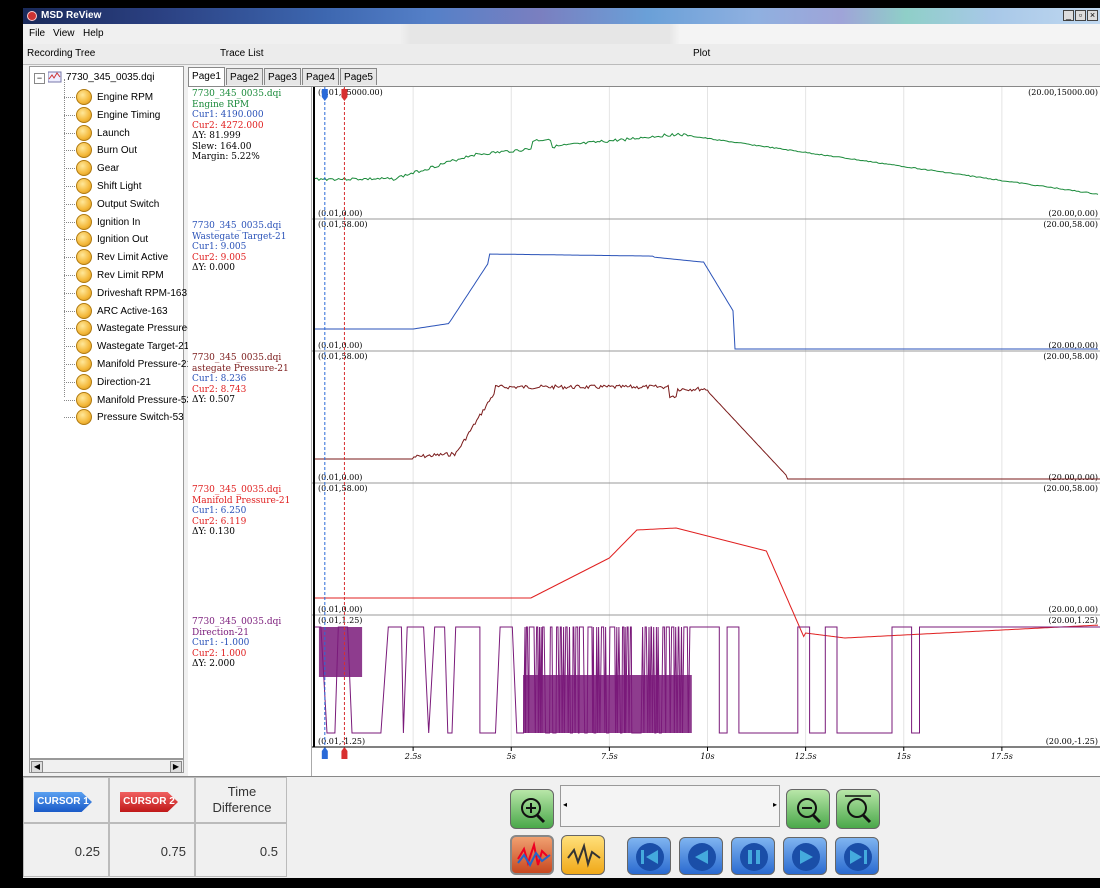 Image resolution: width=1100 pixels, height=888 pixels. I want to click on tab-page1: Page1, so click(206, 76).